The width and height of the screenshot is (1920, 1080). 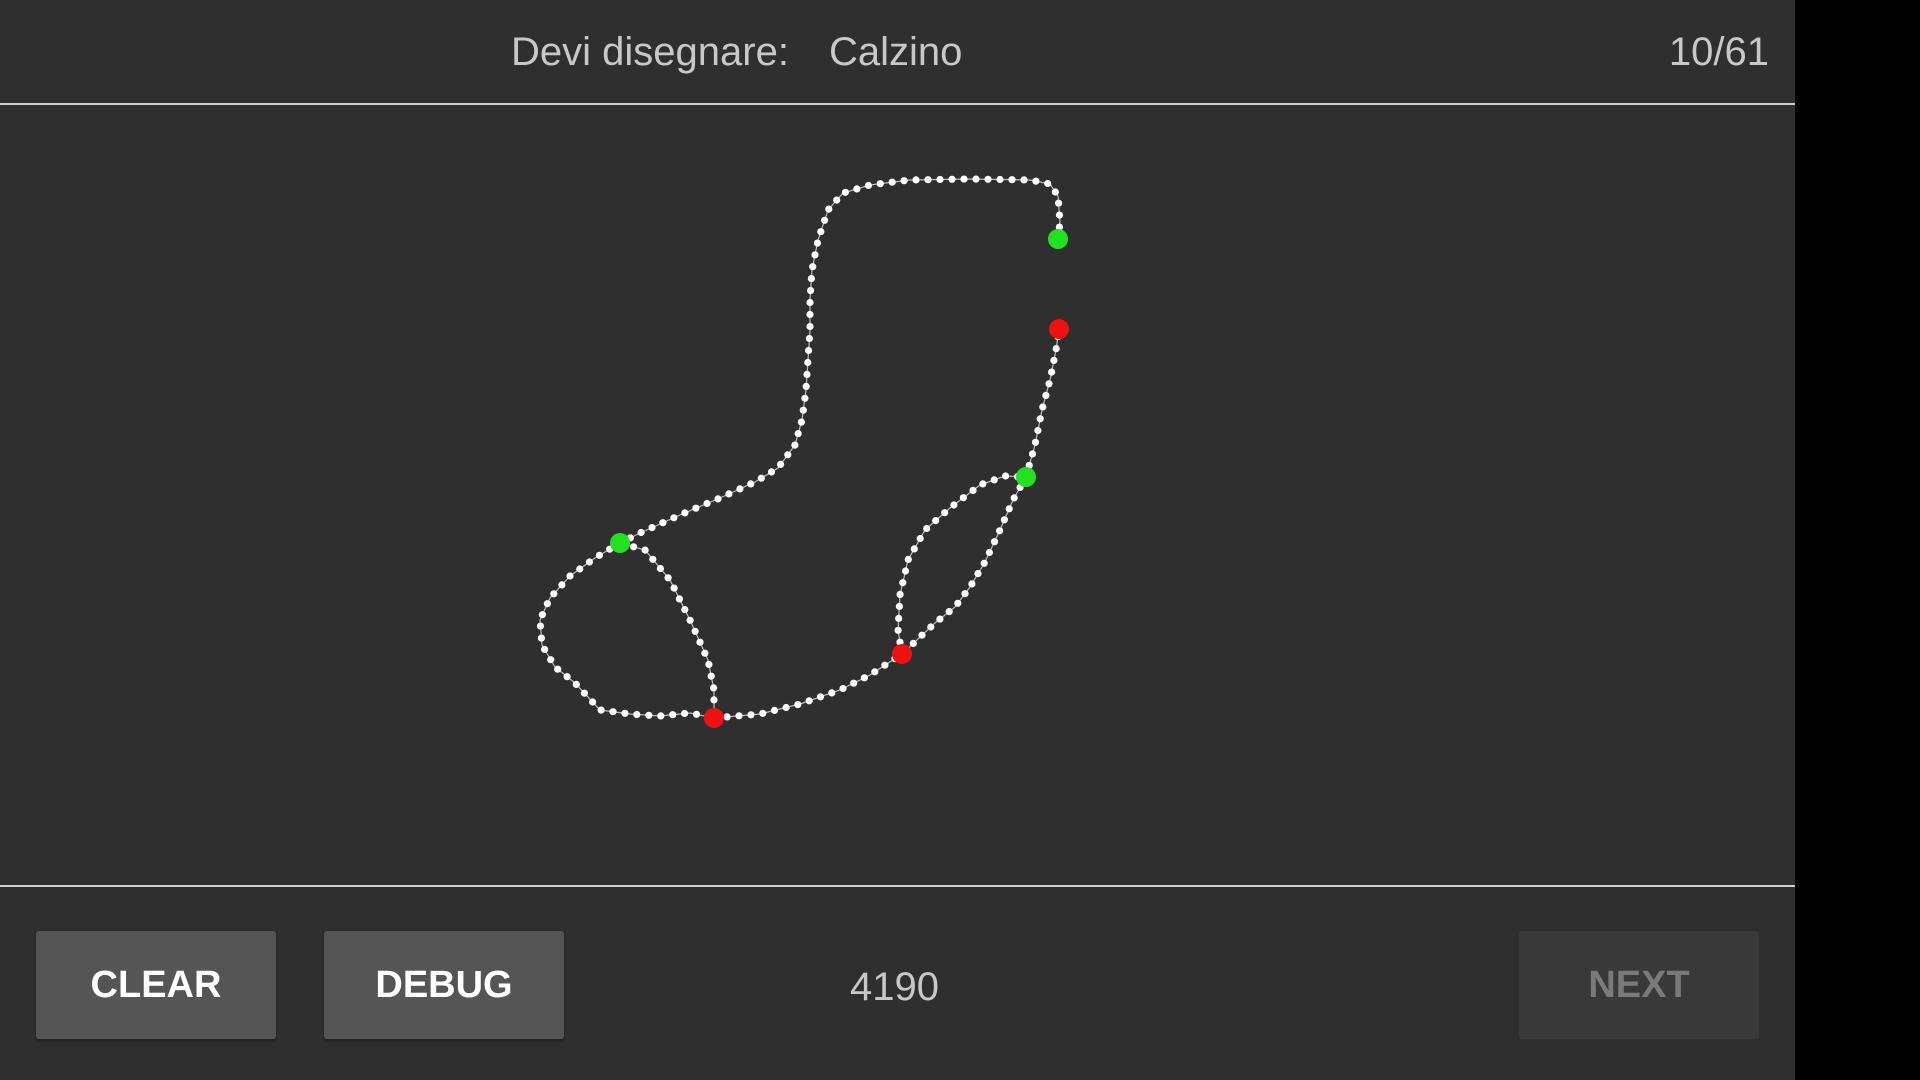 I want to click on next-button: NEXT, so click(x=1639, y=985).